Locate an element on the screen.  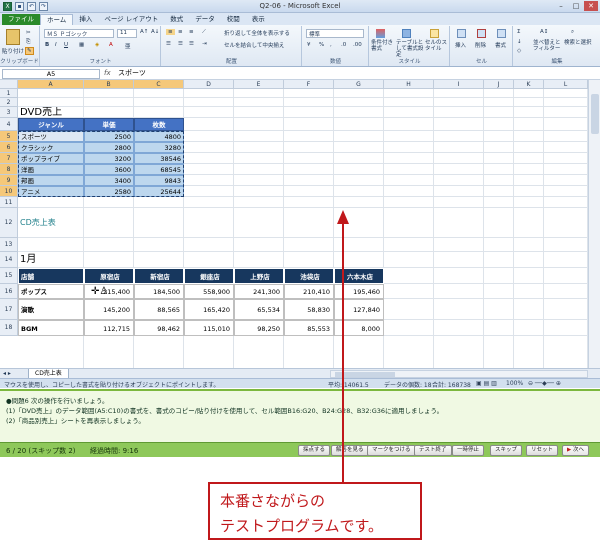
row-header-1: 1 is located at coordinates (9, 93).